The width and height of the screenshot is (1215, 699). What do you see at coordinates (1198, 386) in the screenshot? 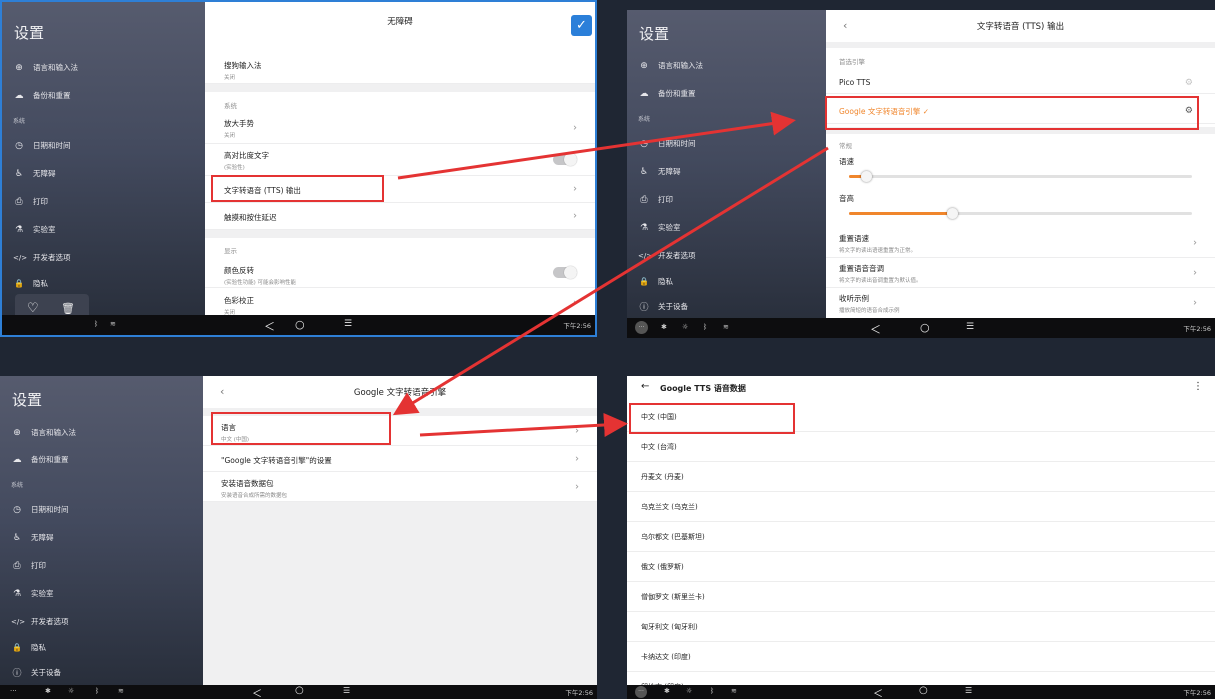
I see `more-vert-icon: ⋮` at bounding box center [1198, 386].